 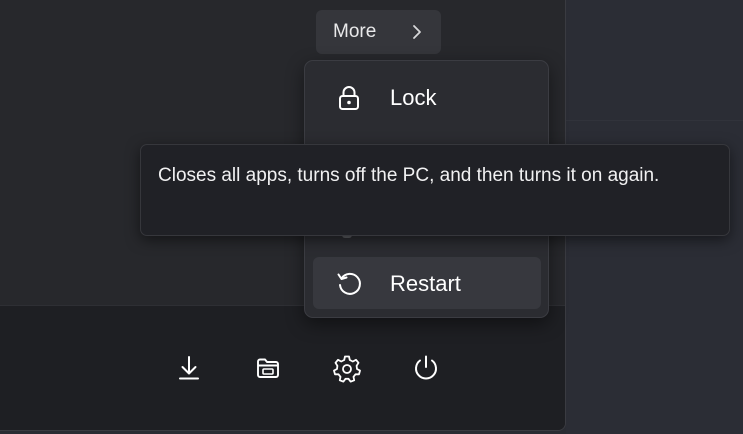 I want to click on settings-icon, so click(x=347, y=369).